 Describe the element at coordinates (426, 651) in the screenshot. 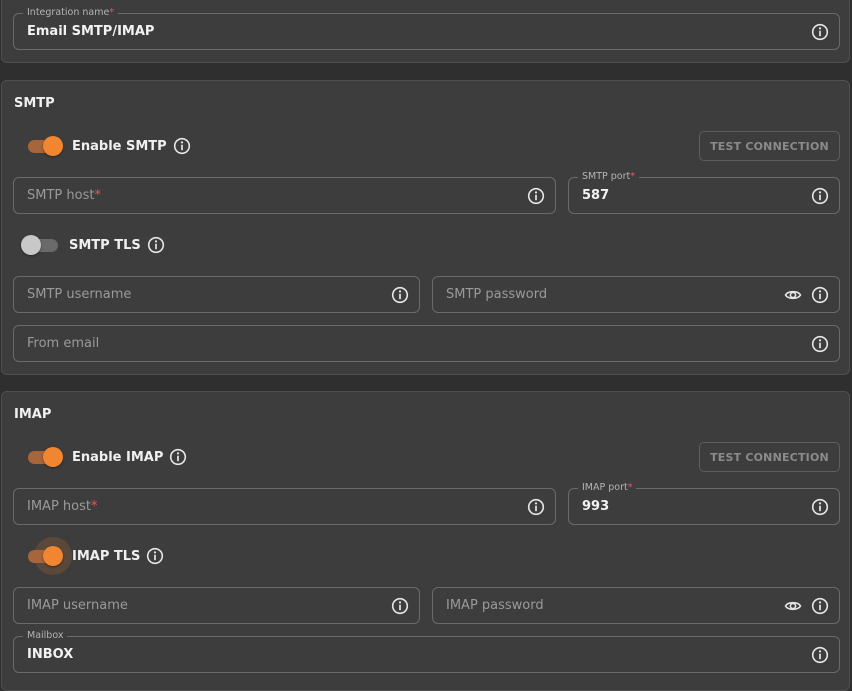

I see `mailbox-input: Mailbox INBOX` at that location.